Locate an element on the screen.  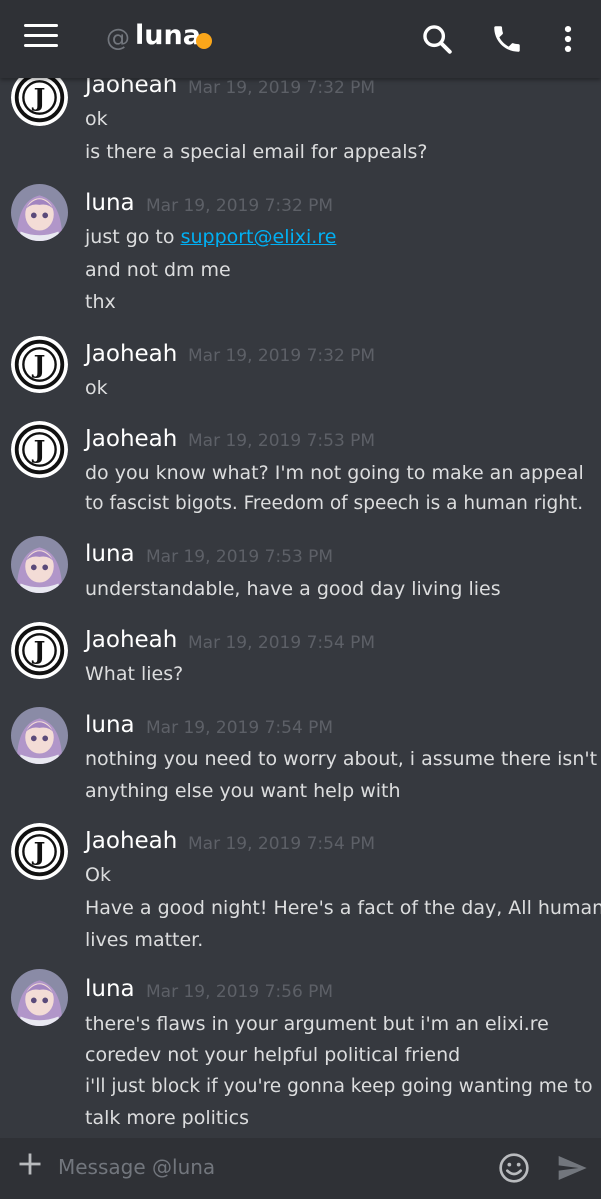
message-text: is there a special email for appeals? is located at coordinates (256, 152).